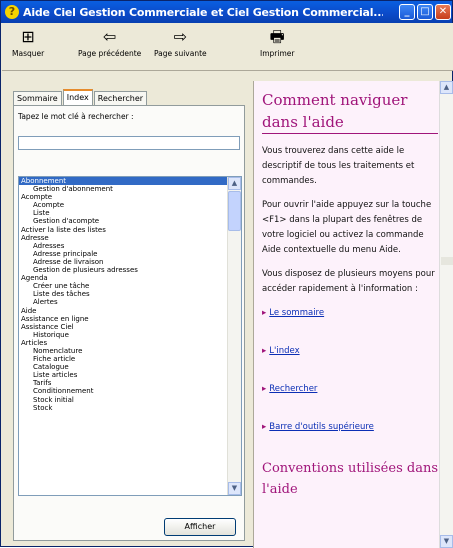  What do you see at coordinates (123, 254) in the screenshot?
I see `index-list-item: Adresse principale` at bounding box center [123, 254].